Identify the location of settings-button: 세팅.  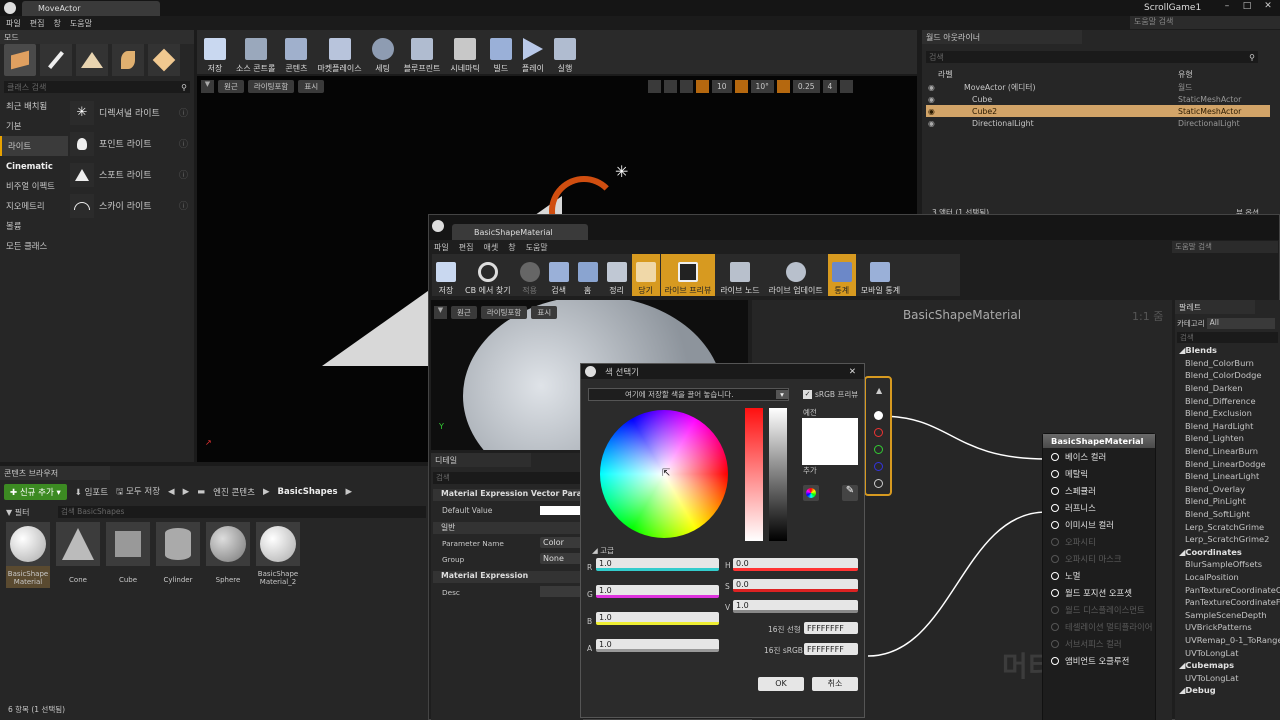
(383, 49).